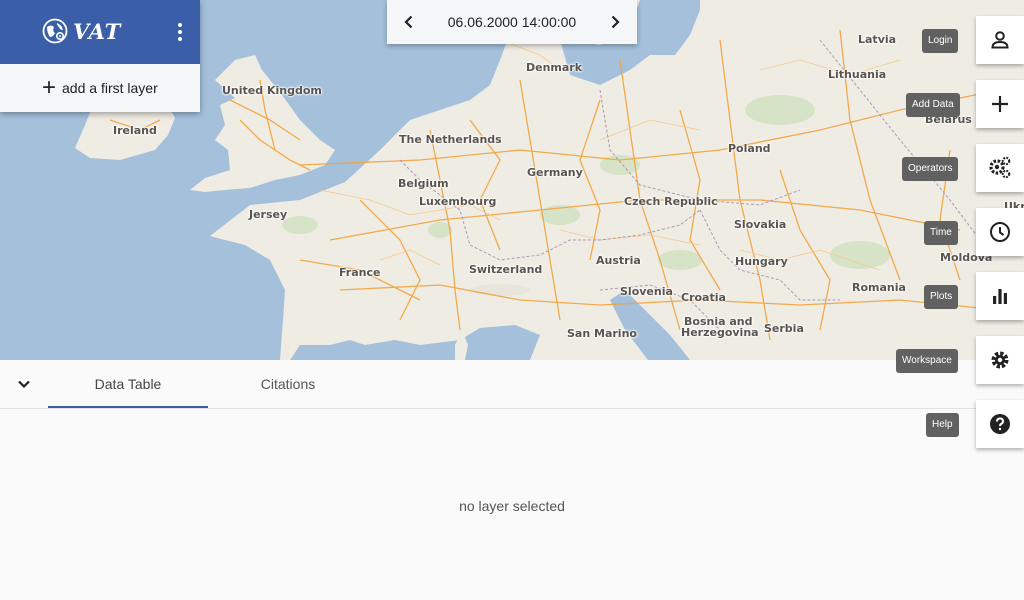 Image resolution: width=1024 pixels, height=600 pixels. What do you see at coordinates (506, 269) in the screenshot?
I see `map-label: Switzerland` at bounding box center [506, 269].